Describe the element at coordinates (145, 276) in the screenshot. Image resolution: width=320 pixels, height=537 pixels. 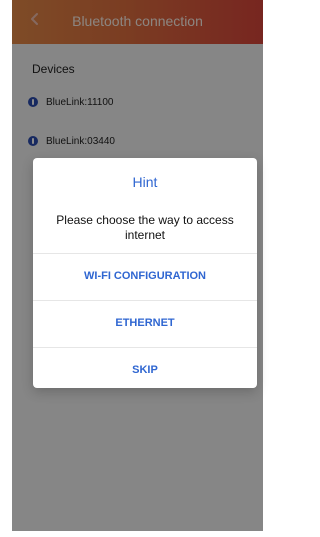
I see `wifi-configuration-button: WI-FI CONFIGURATION` at that location.